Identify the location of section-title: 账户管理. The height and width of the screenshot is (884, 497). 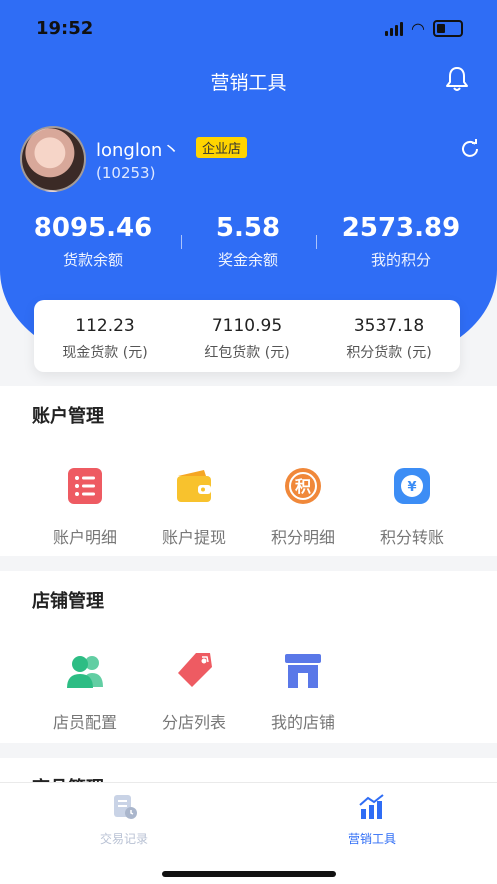
(68, 416).